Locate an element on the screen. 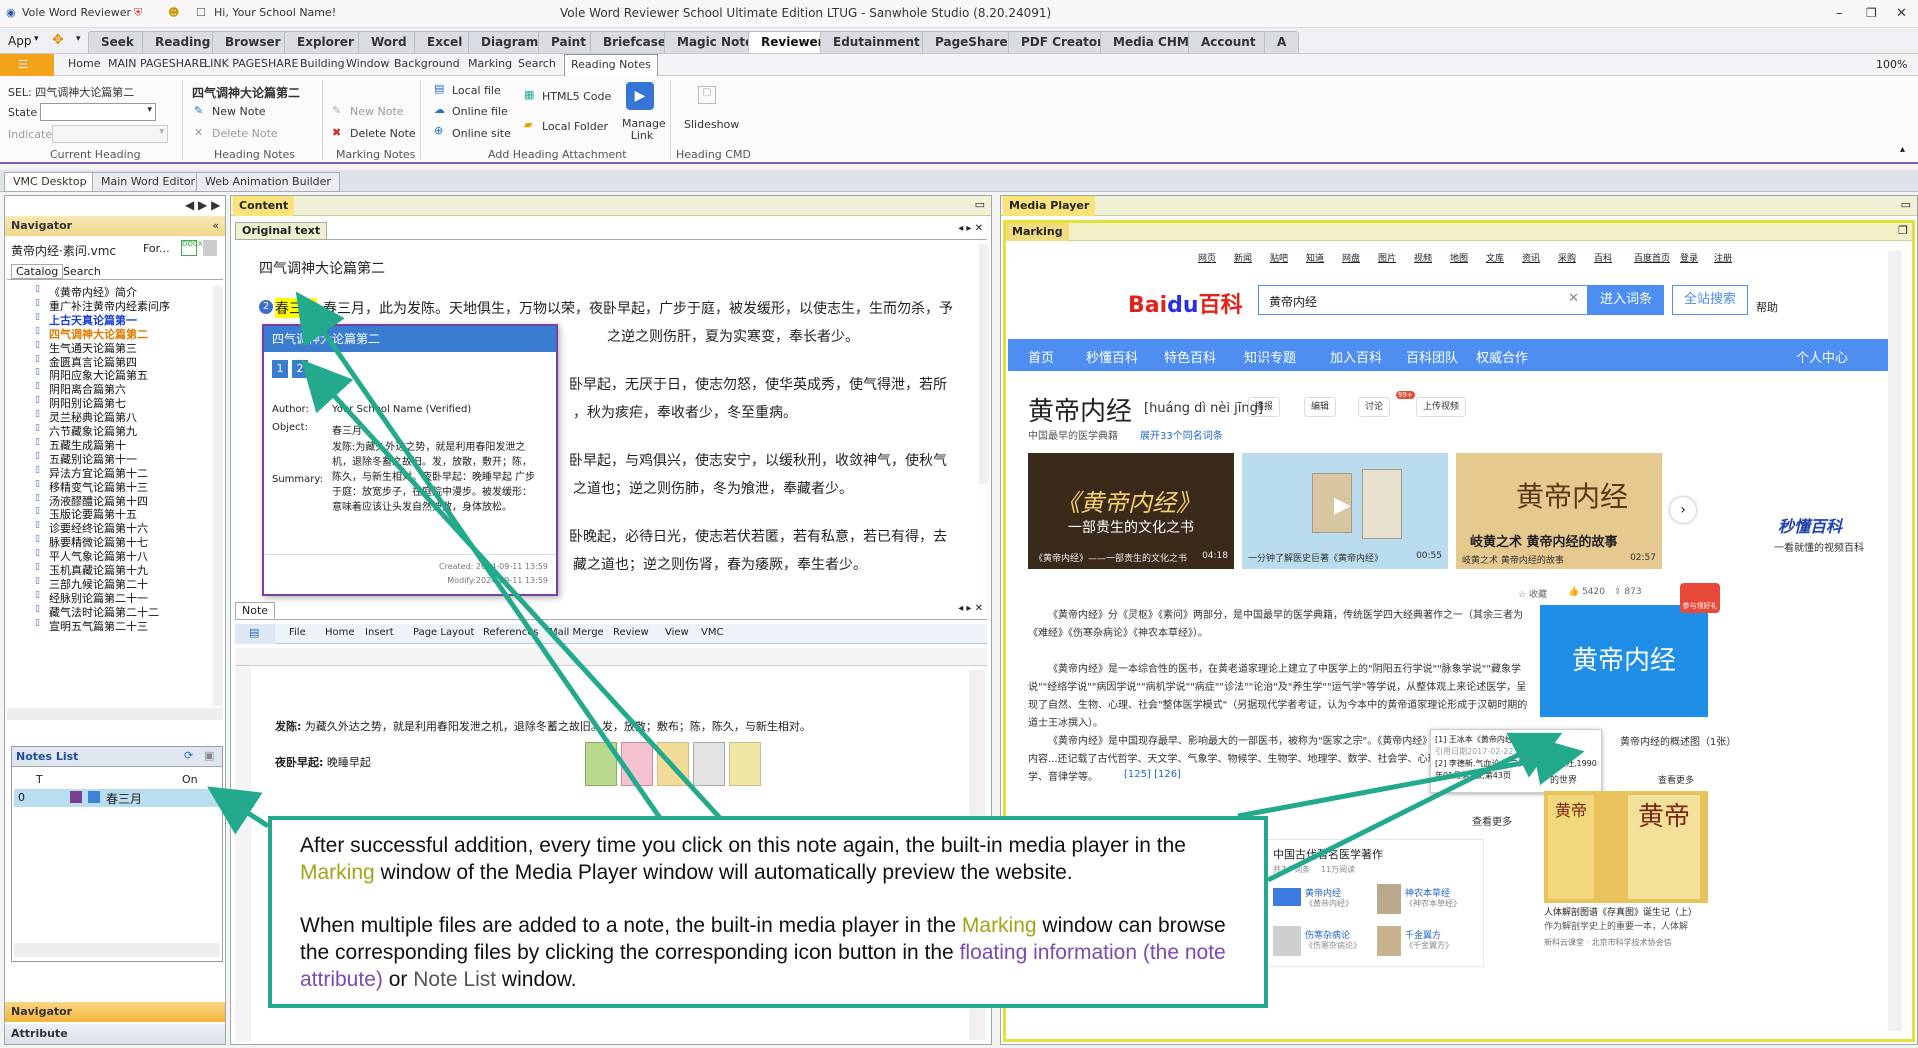 The width and height of the screenshot is (1918, 1048). arrow-to-notes-list is located at coordinates (238, 810).